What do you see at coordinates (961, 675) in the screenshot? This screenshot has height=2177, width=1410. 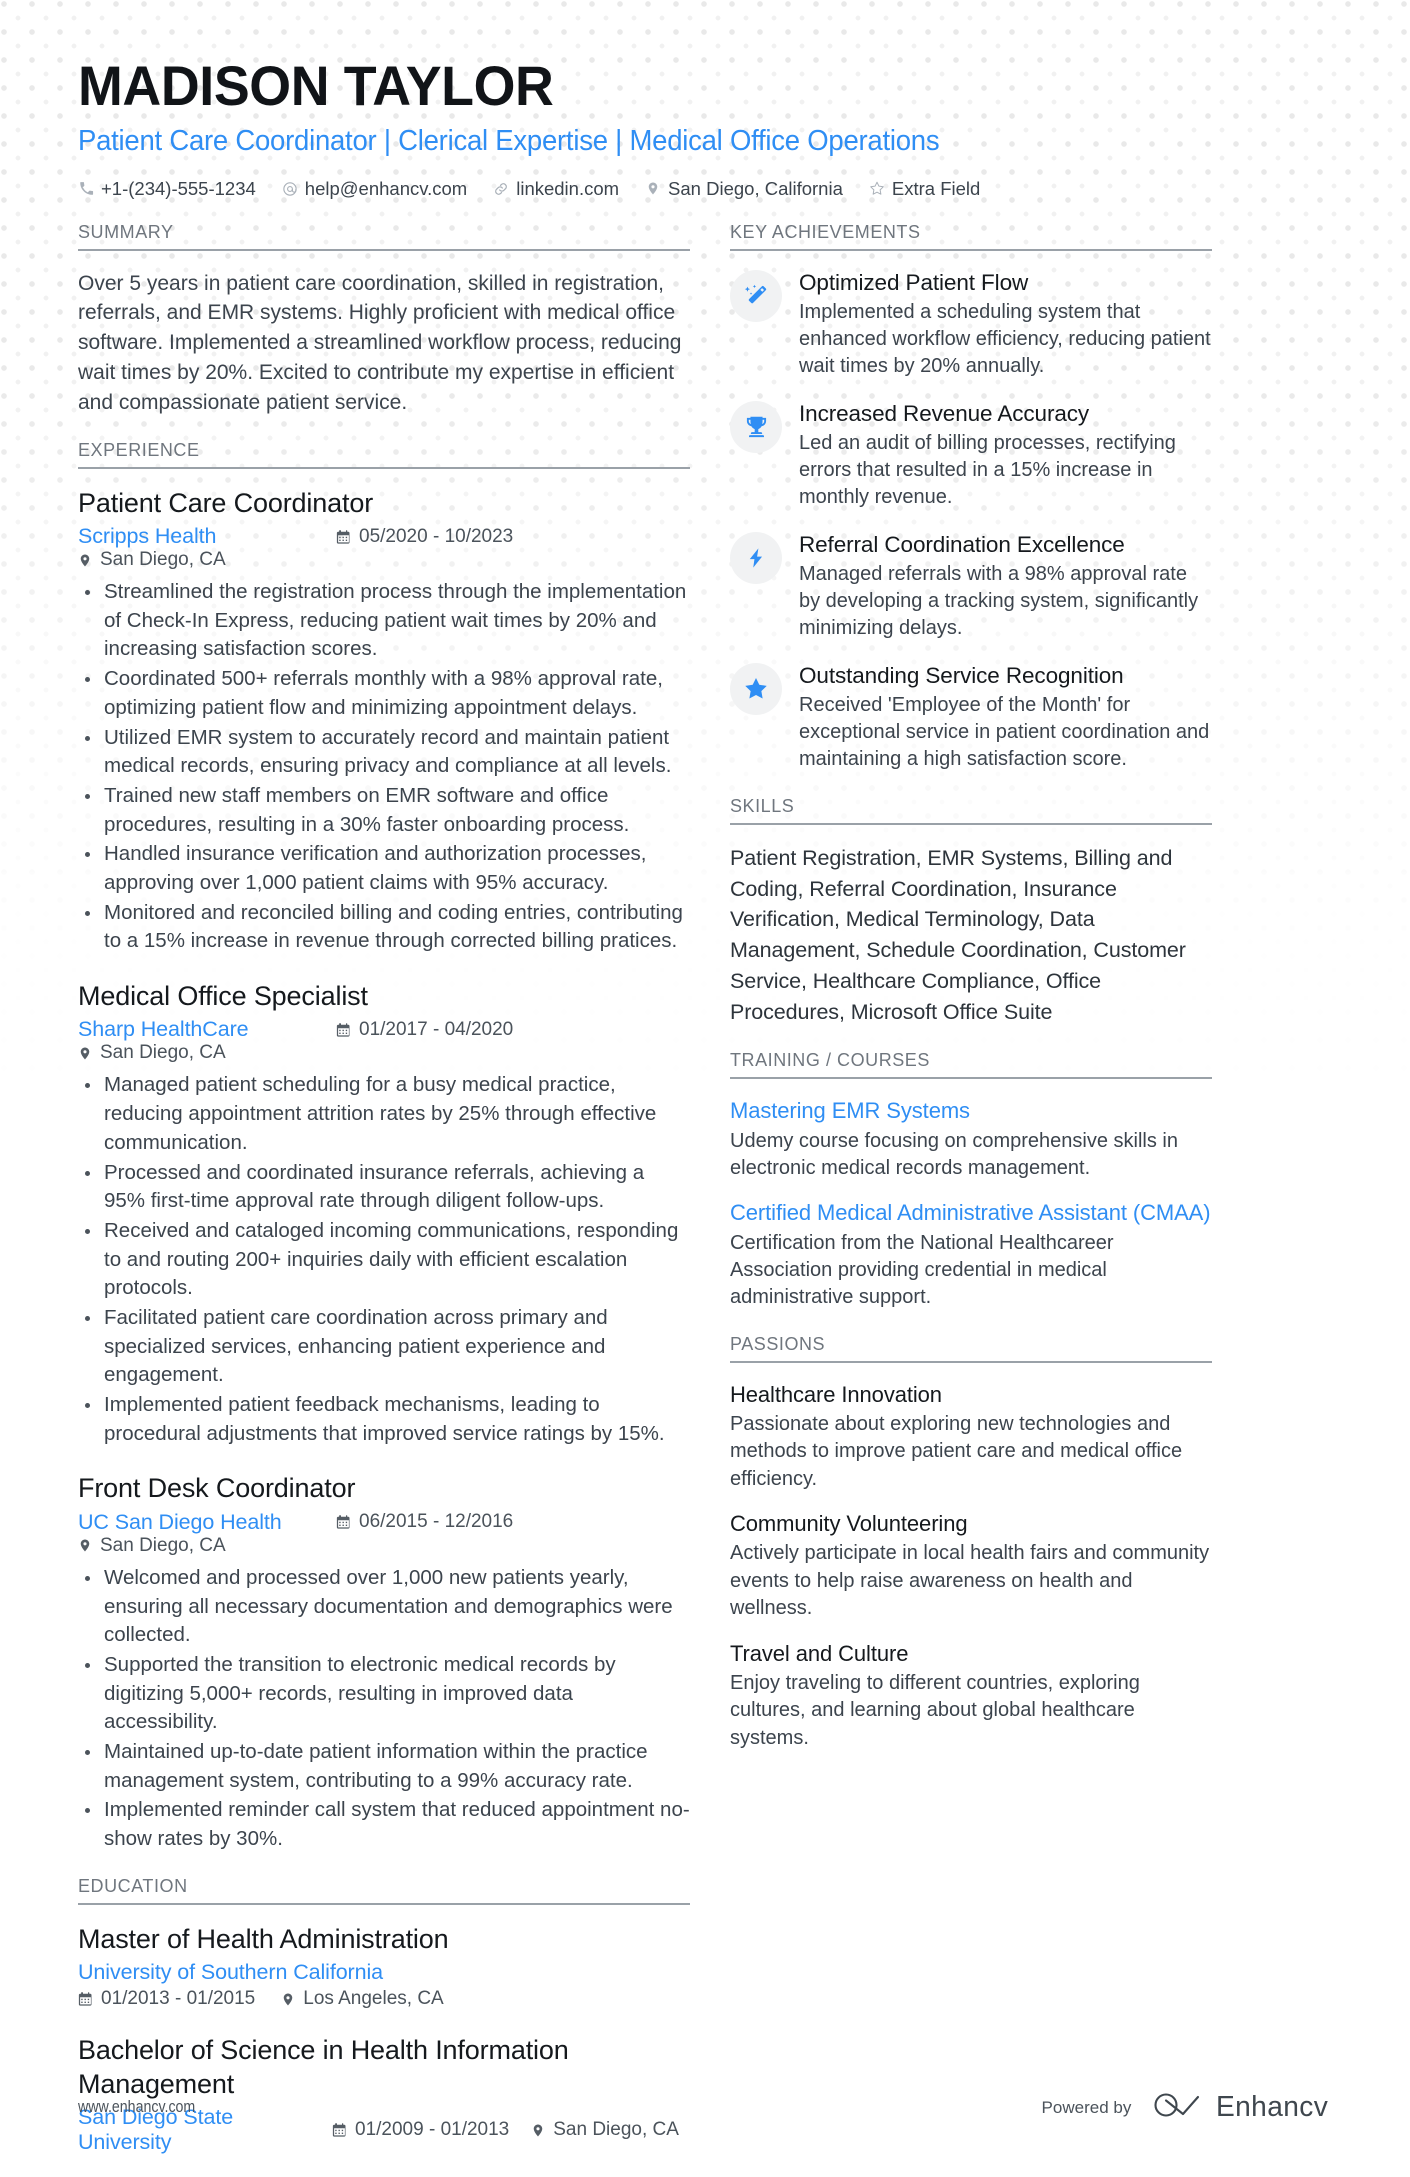 I see `achievement-title: Outstanding Service Recognition` at bounding box center [961, 675].